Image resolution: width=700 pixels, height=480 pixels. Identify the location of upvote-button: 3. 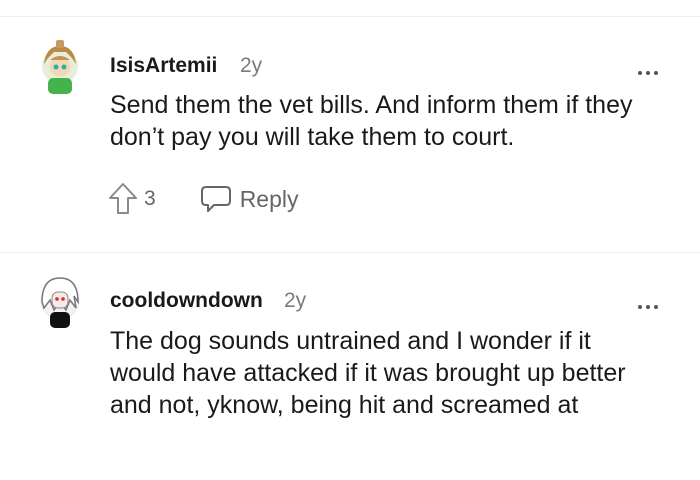
(132, 199).